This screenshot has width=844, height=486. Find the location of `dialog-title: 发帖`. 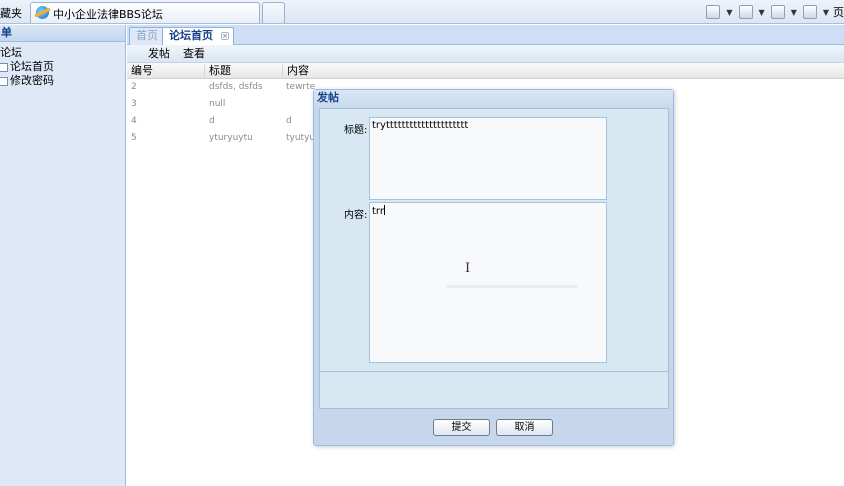

dialog-title: 发帖 is located at coordinates (493, 99).